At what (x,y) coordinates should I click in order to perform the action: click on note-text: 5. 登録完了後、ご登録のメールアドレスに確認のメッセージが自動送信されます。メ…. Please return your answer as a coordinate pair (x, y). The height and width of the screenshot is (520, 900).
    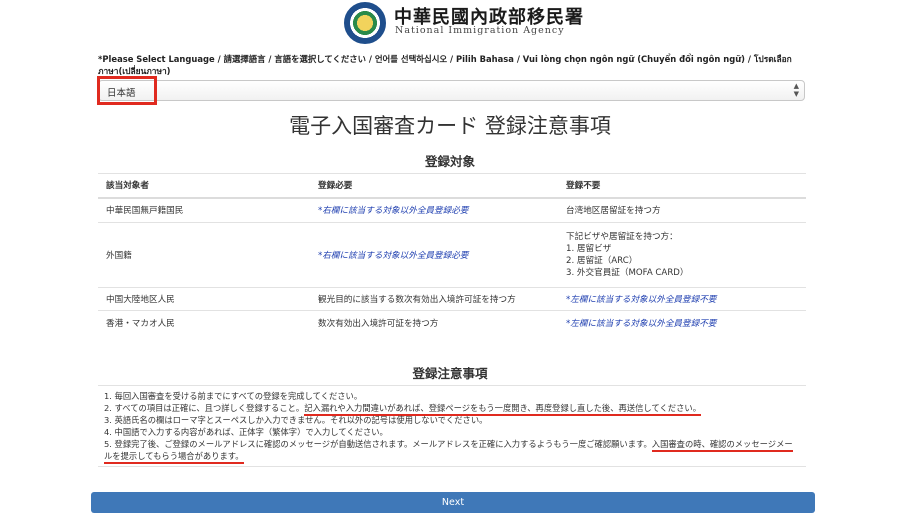
    Looking at the image, I should click on (378, 444).